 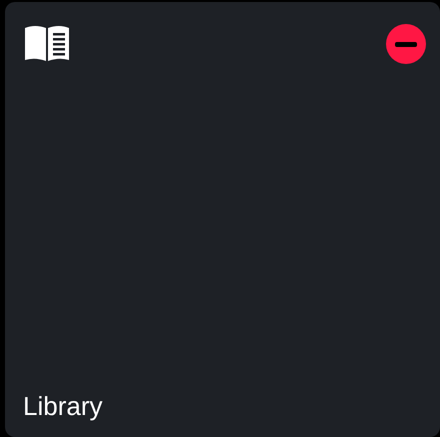 What do you see at coordinates (47, 43) in the screenshot?
I see `book-icon` at bounding box center [47, 43].